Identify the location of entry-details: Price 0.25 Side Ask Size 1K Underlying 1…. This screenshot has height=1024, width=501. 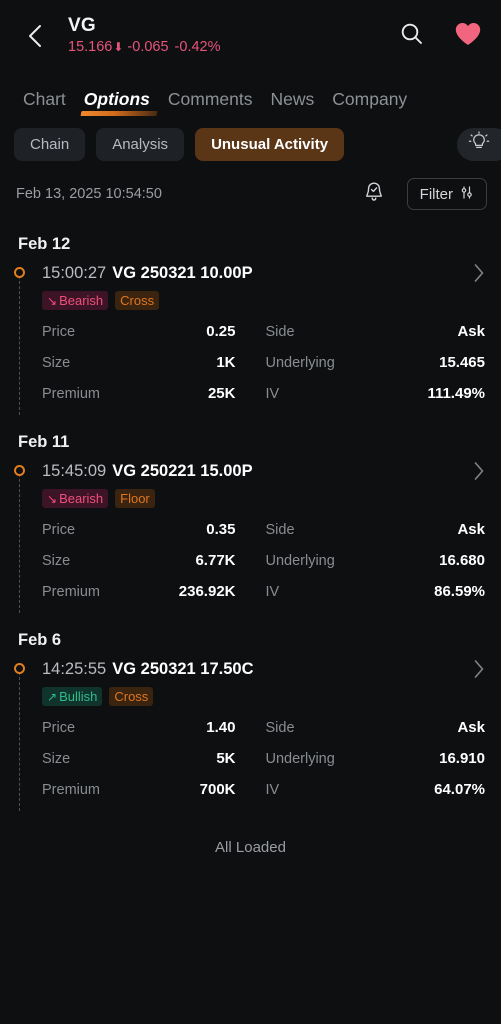
(263, 362).